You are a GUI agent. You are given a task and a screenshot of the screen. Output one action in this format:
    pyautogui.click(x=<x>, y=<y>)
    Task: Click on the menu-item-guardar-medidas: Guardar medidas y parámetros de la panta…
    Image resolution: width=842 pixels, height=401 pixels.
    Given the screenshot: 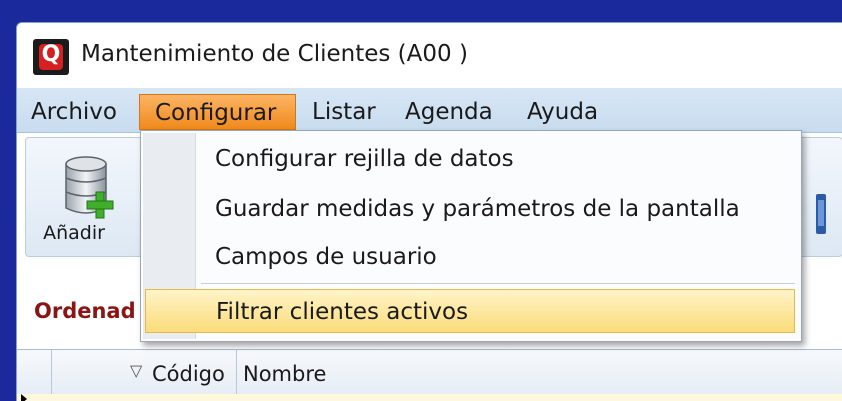 What is the action you would take?
    pyautogui.click(x=470, y=209)
    